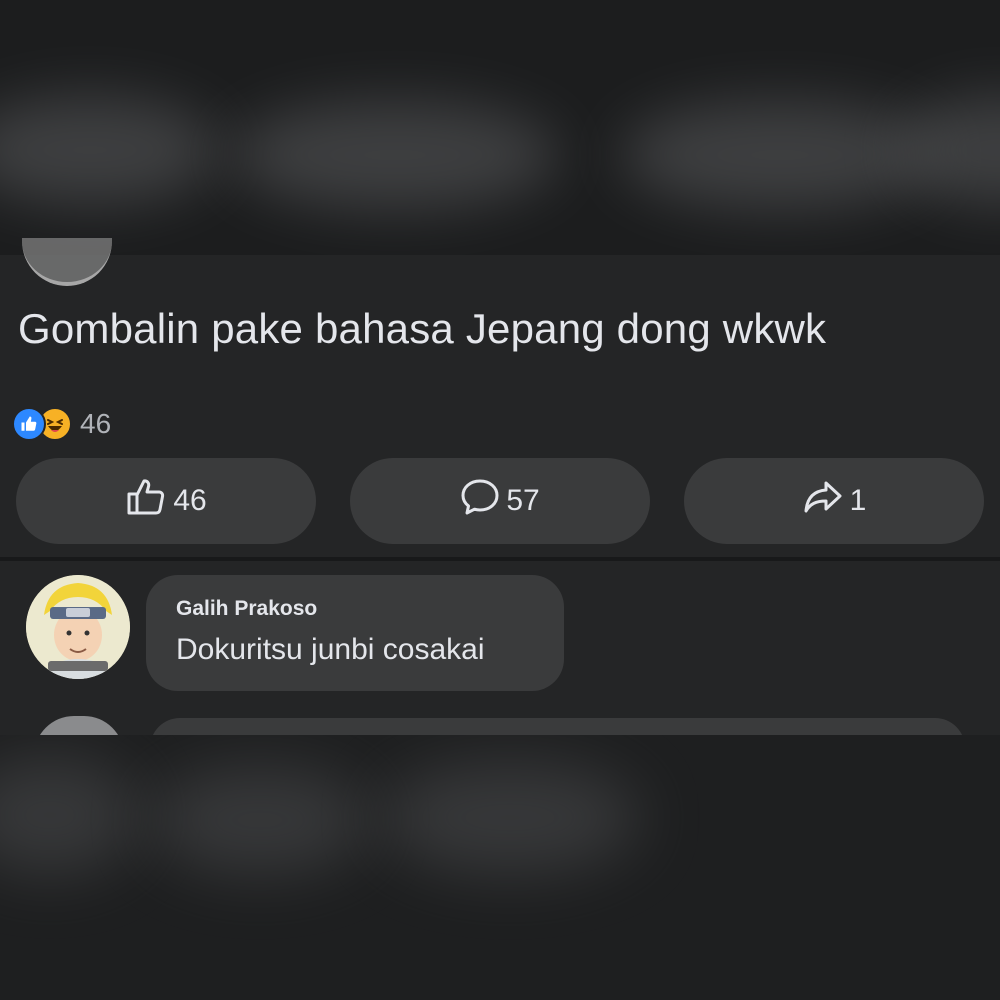  What do you see at coordinates (523, 500) in the screenshot?
I see `comment-count: 57` at bounding box center [523, 500].